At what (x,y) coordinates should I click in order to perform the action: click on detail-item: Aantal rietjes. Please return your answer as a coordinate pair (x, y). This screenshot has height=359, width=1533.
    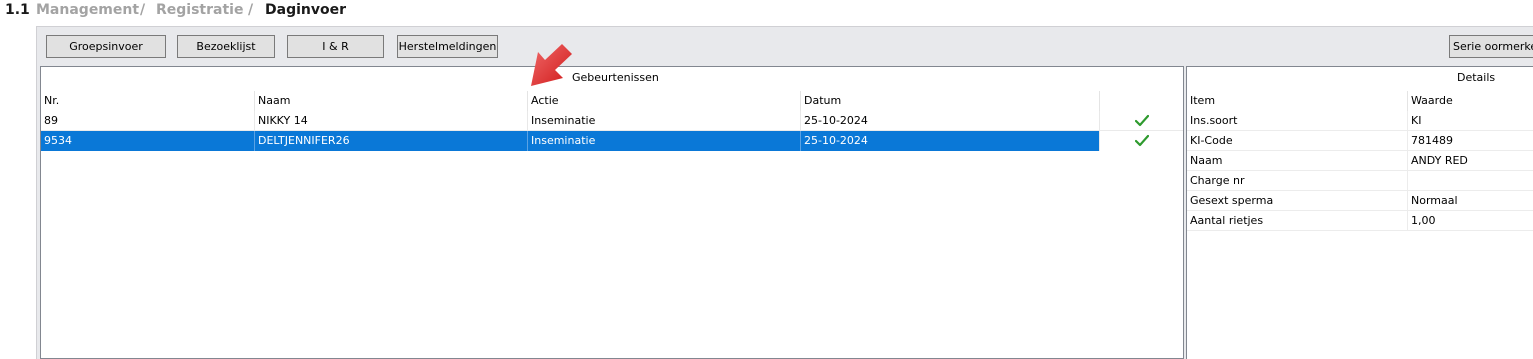
    Looking at the image, I should click on (1227, 220).